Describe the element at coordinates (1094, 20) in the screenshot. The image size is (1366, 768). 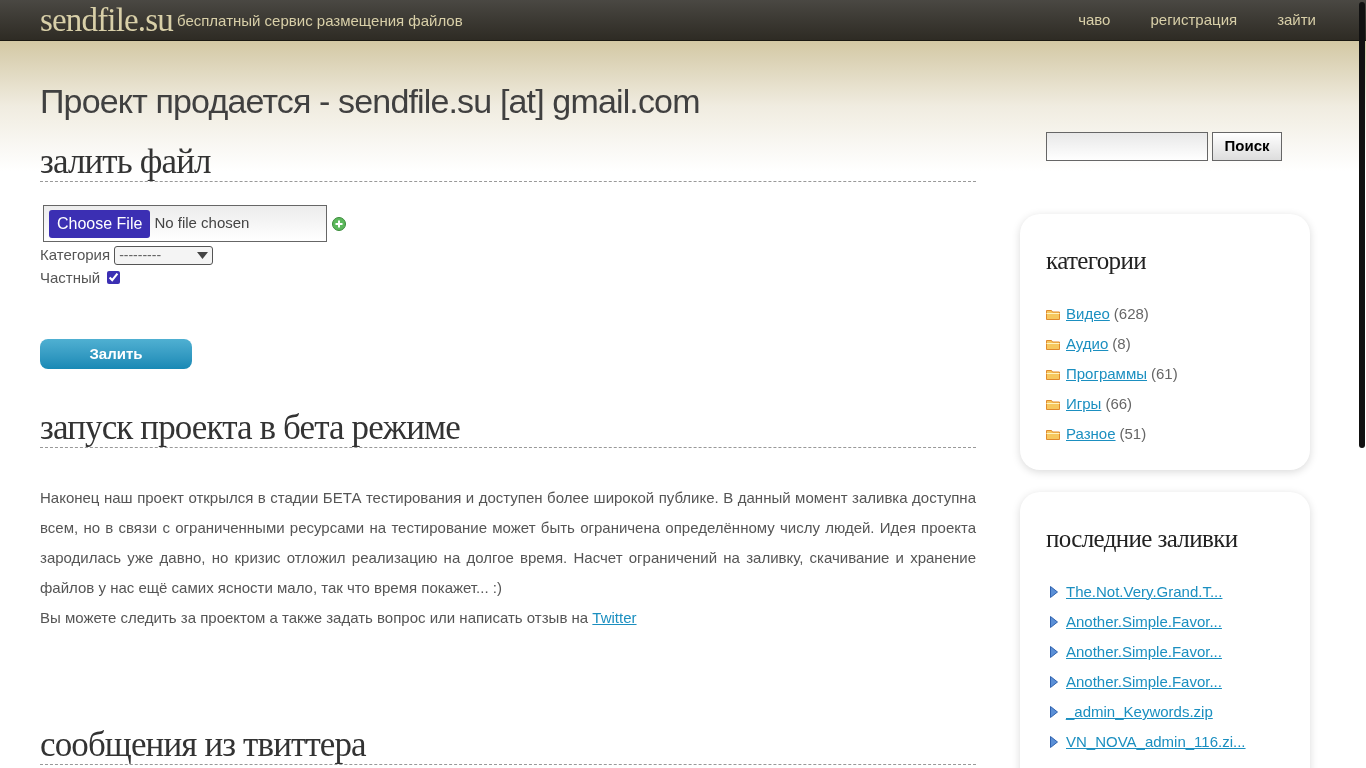
I see `nav-link: чаво` at that location.